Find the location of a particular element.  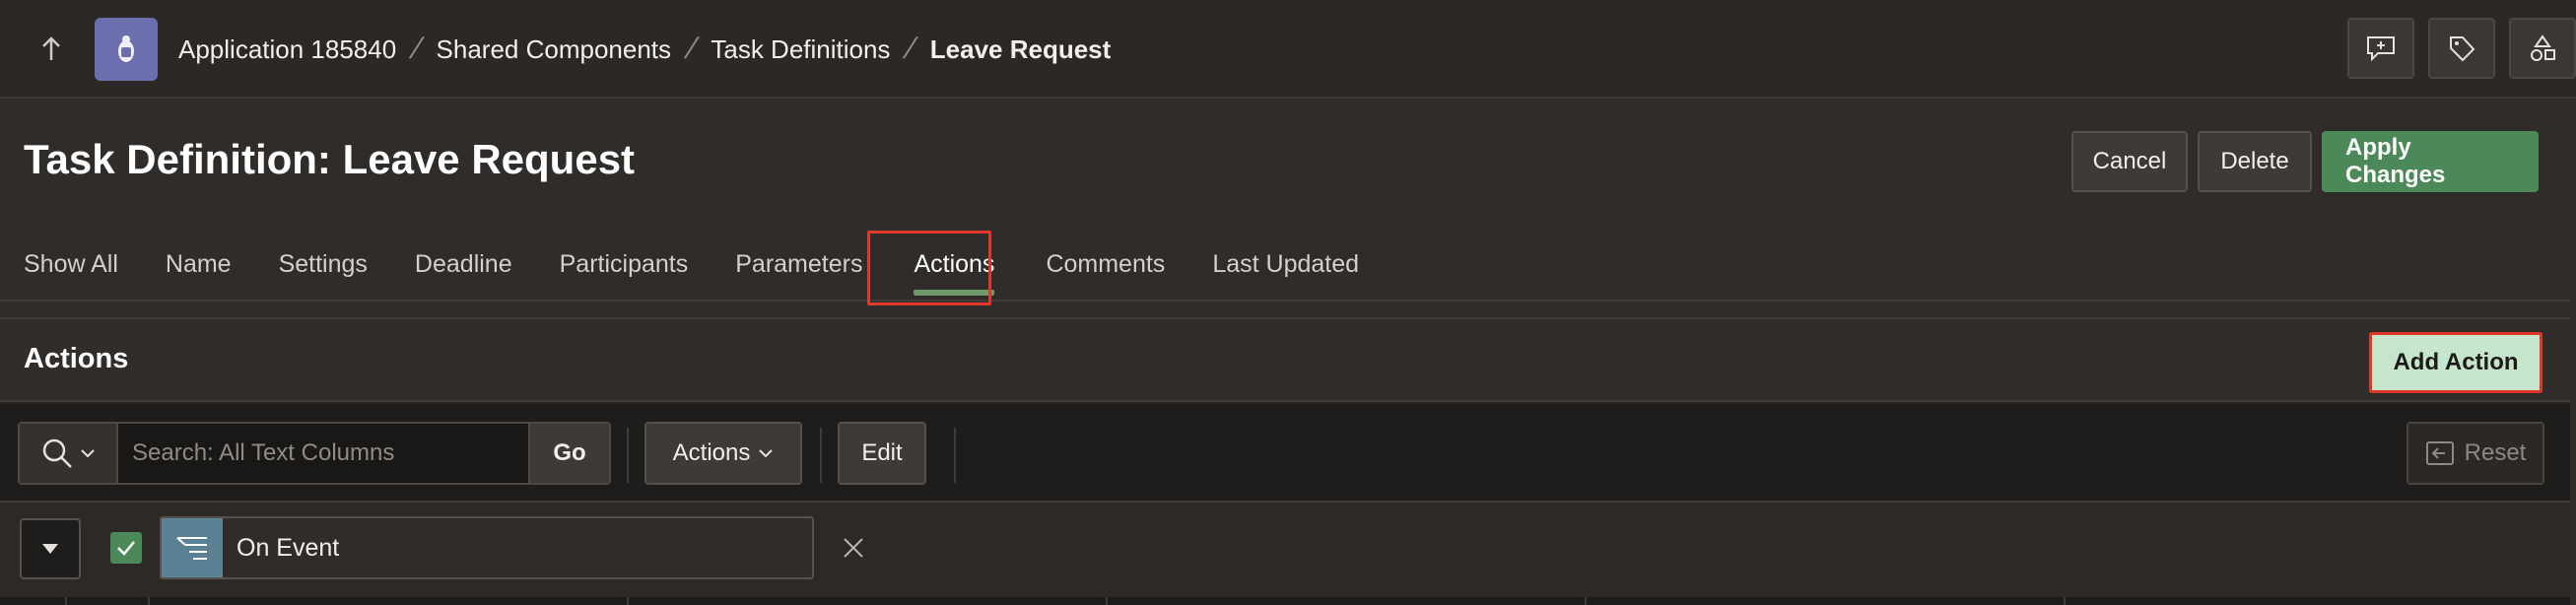

close-glyph is located at coordinates (854, 548).